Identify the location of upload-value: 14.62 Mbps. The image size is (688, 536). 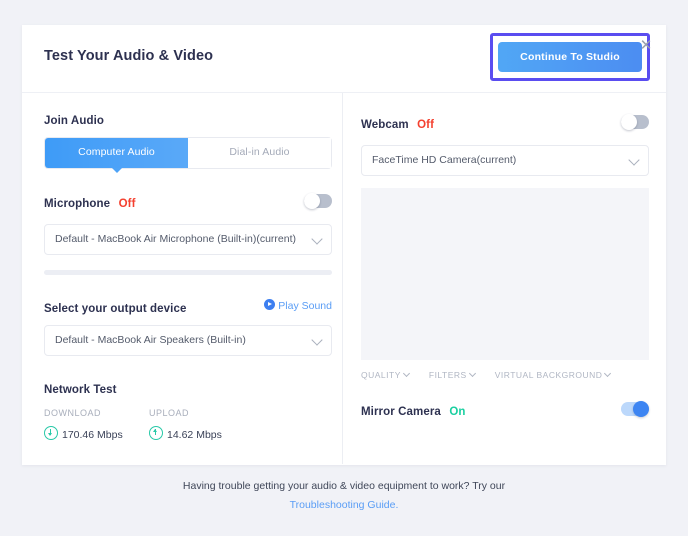
(194, 435).